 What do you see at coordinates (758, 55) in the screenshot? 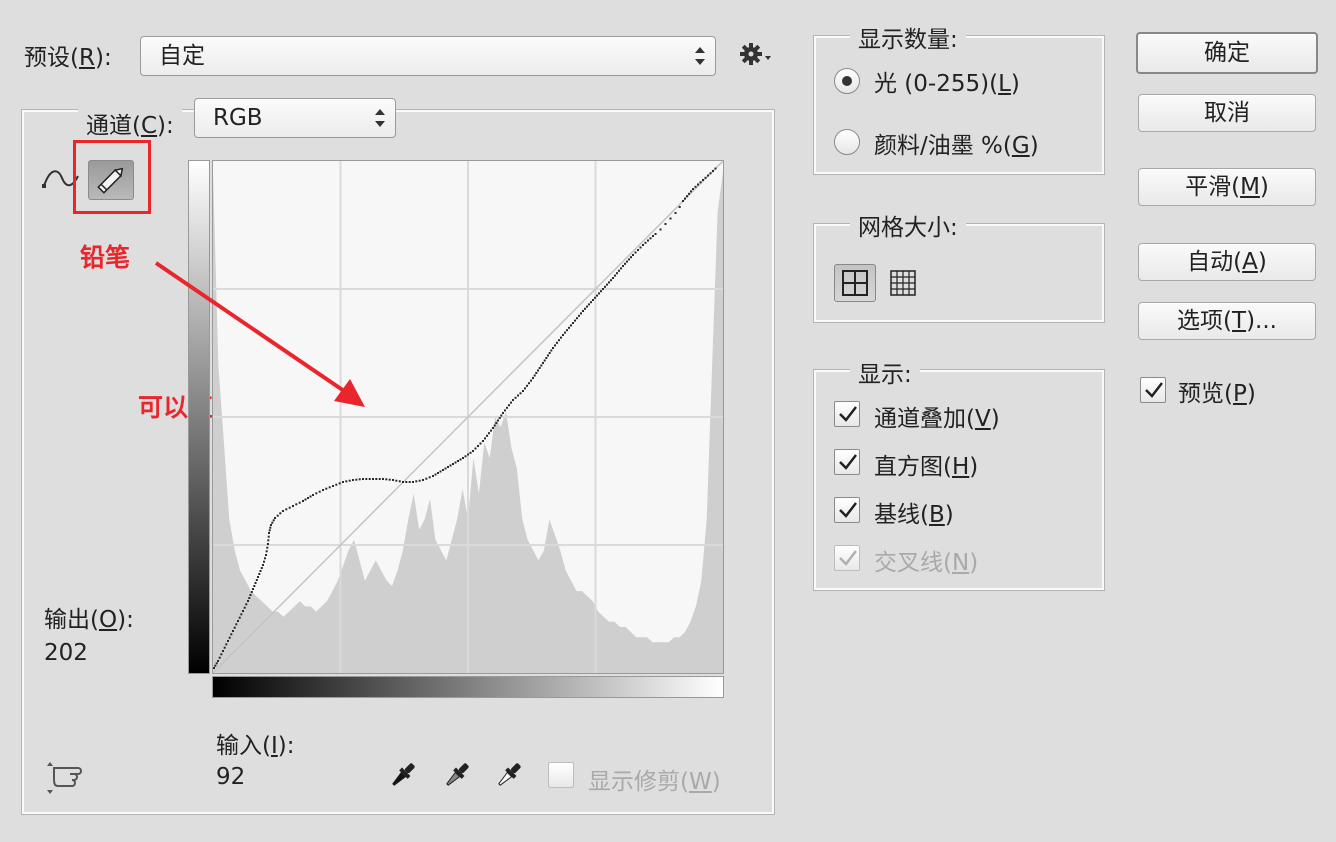
I see `gear-menu-icon` at bounding box center [758, 55].